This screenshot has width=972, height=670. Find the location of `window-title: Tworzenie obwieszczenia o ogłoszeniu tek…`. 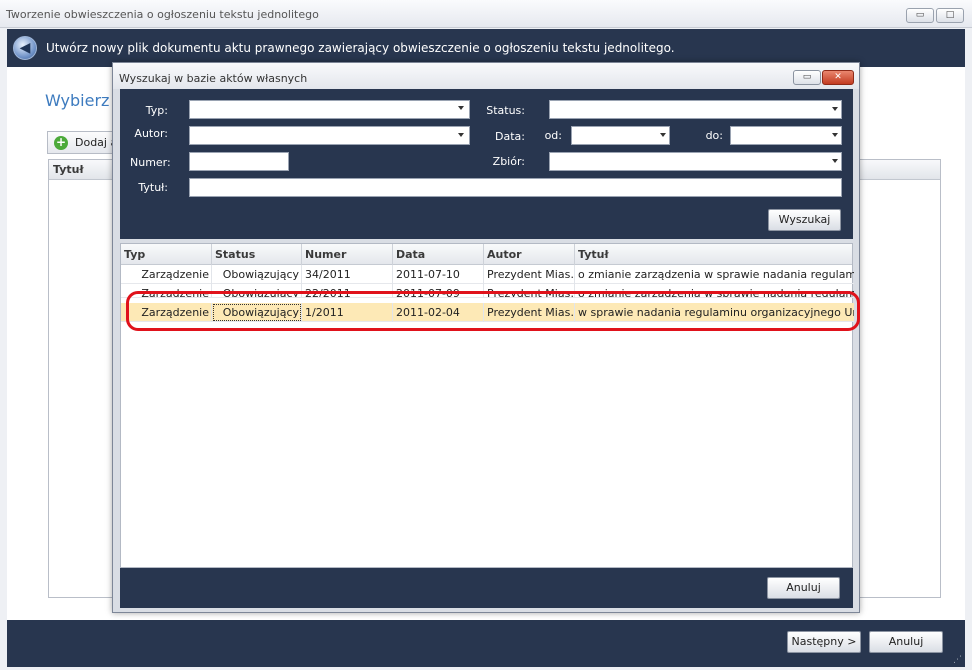

window-title: Tworzenie obwieszczenia o ogłoszeniu tek… is located at coordinates (162, 14).